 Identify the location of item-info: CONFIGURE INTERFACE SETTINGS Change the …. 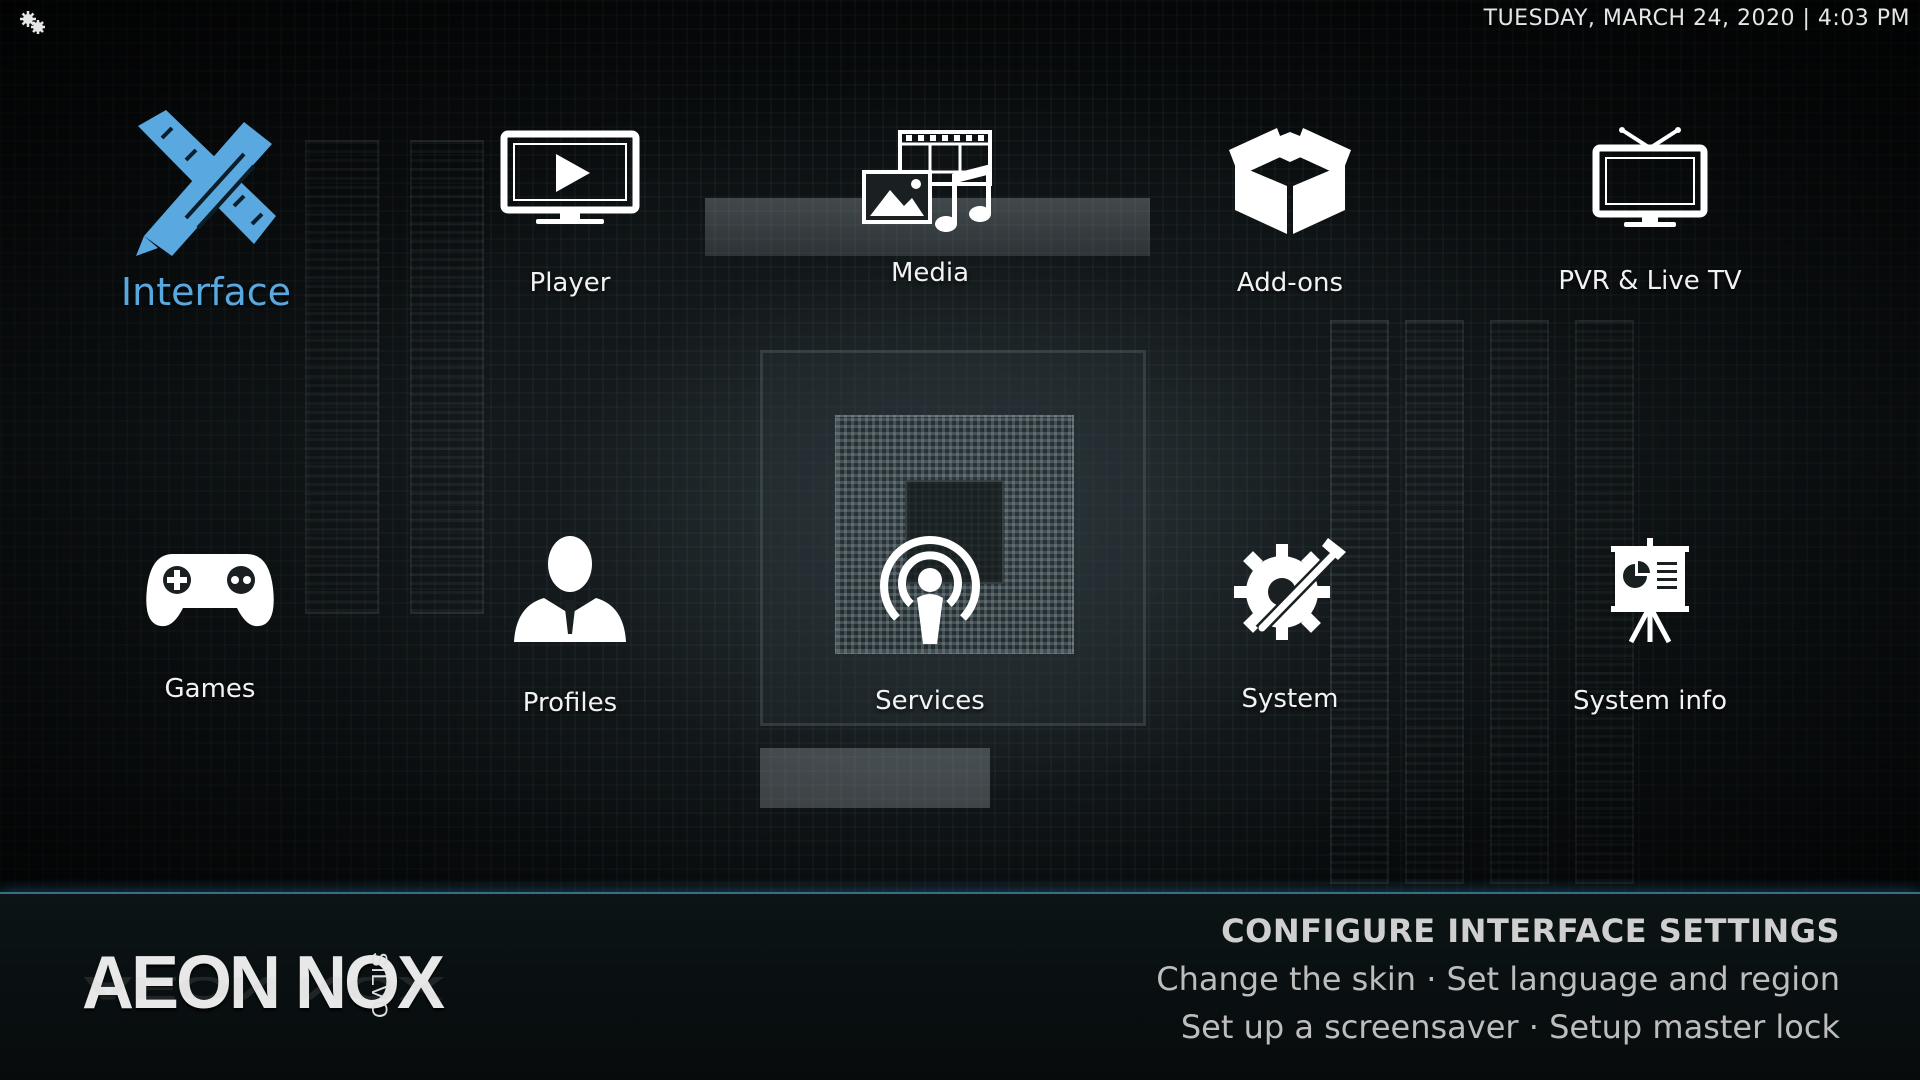
(1498, 979).